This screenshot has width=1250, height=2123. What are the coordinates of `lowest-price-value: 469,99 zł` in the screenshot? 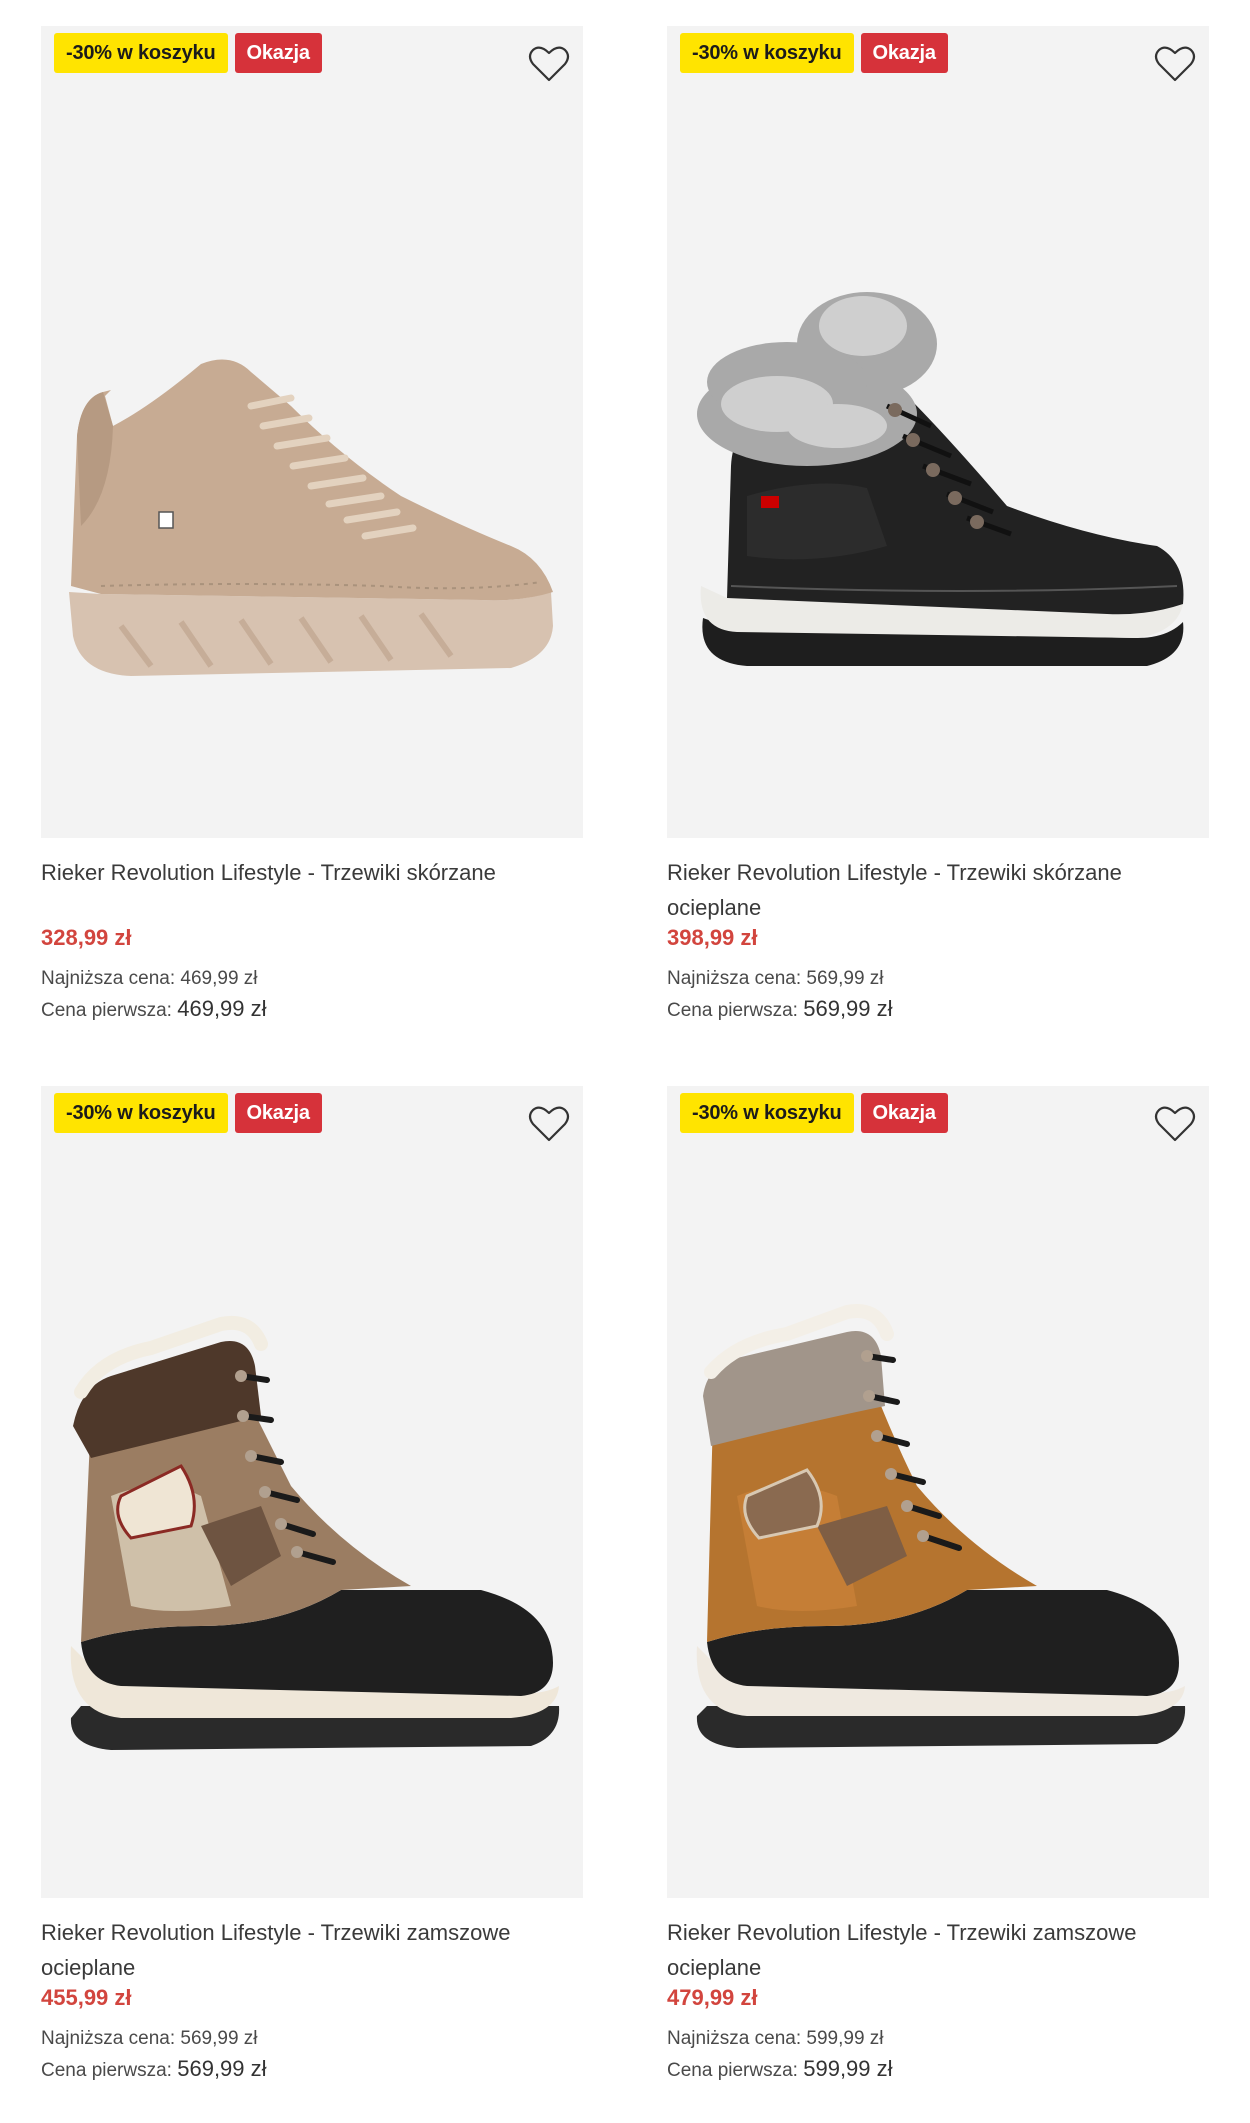 It's located at (219, 978).